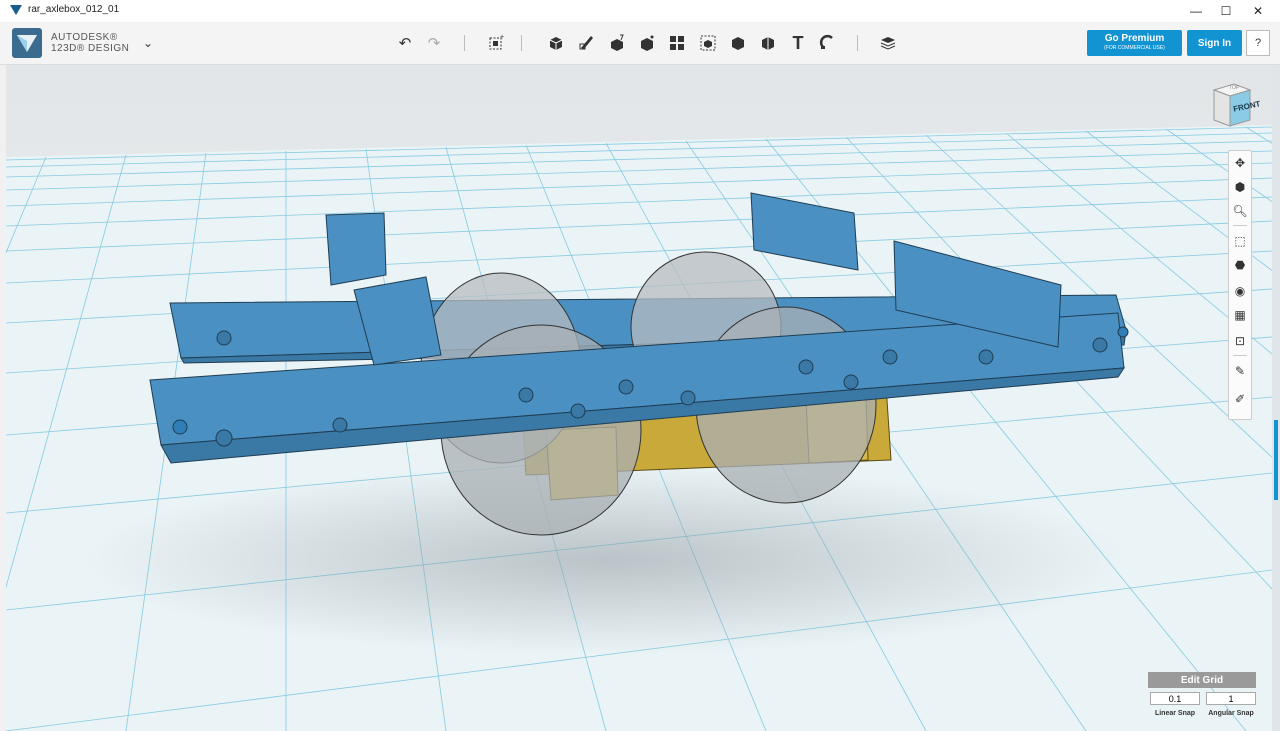 This screenshot has height=731, width=1280. I want to click on snap-icon, so click(828, 43).